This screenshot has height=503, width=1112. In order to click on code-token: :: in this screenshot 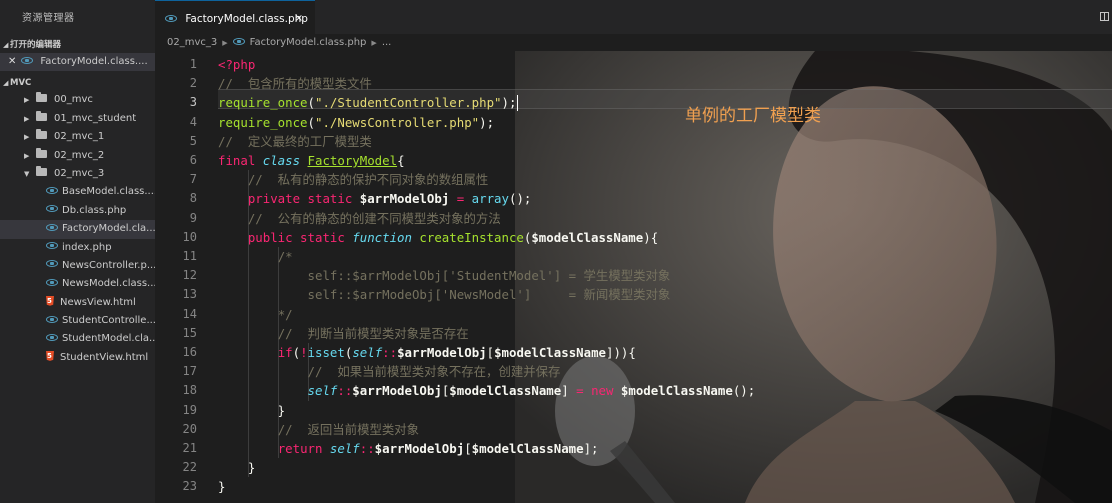, I will do `click(390, 352)`.